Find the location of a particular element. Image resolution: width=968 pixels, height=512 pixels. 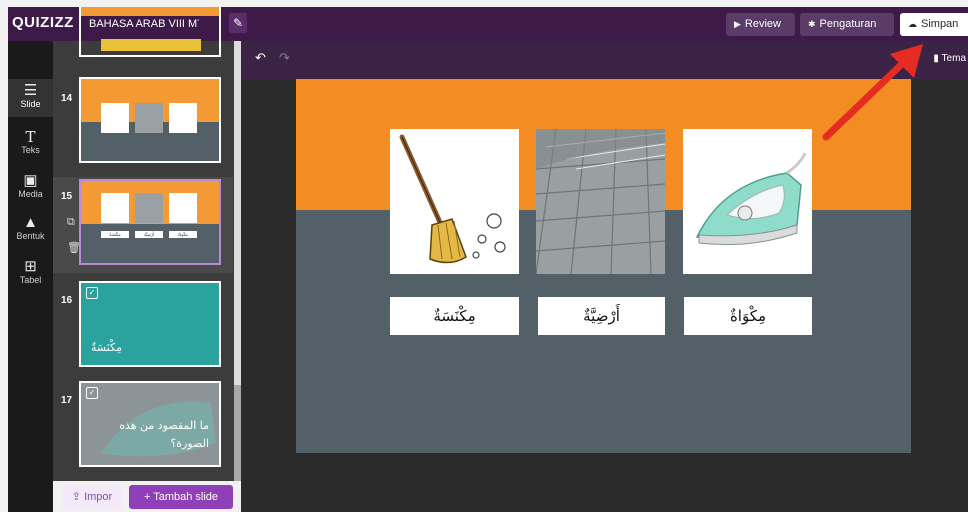

import-button: ⇪ Impor is located at coordinates (92, 497).